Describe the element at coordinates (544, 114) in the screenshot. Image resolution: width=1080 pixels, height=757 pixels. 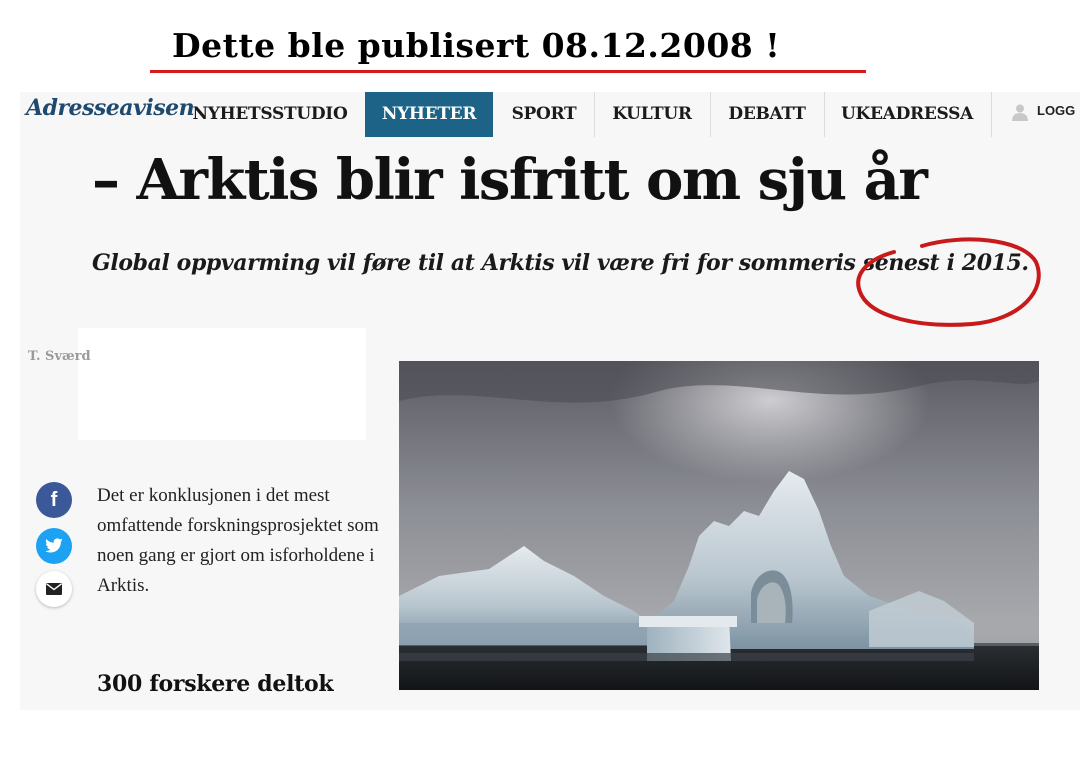
I see `nav-item-sport: SPORT` at that location.